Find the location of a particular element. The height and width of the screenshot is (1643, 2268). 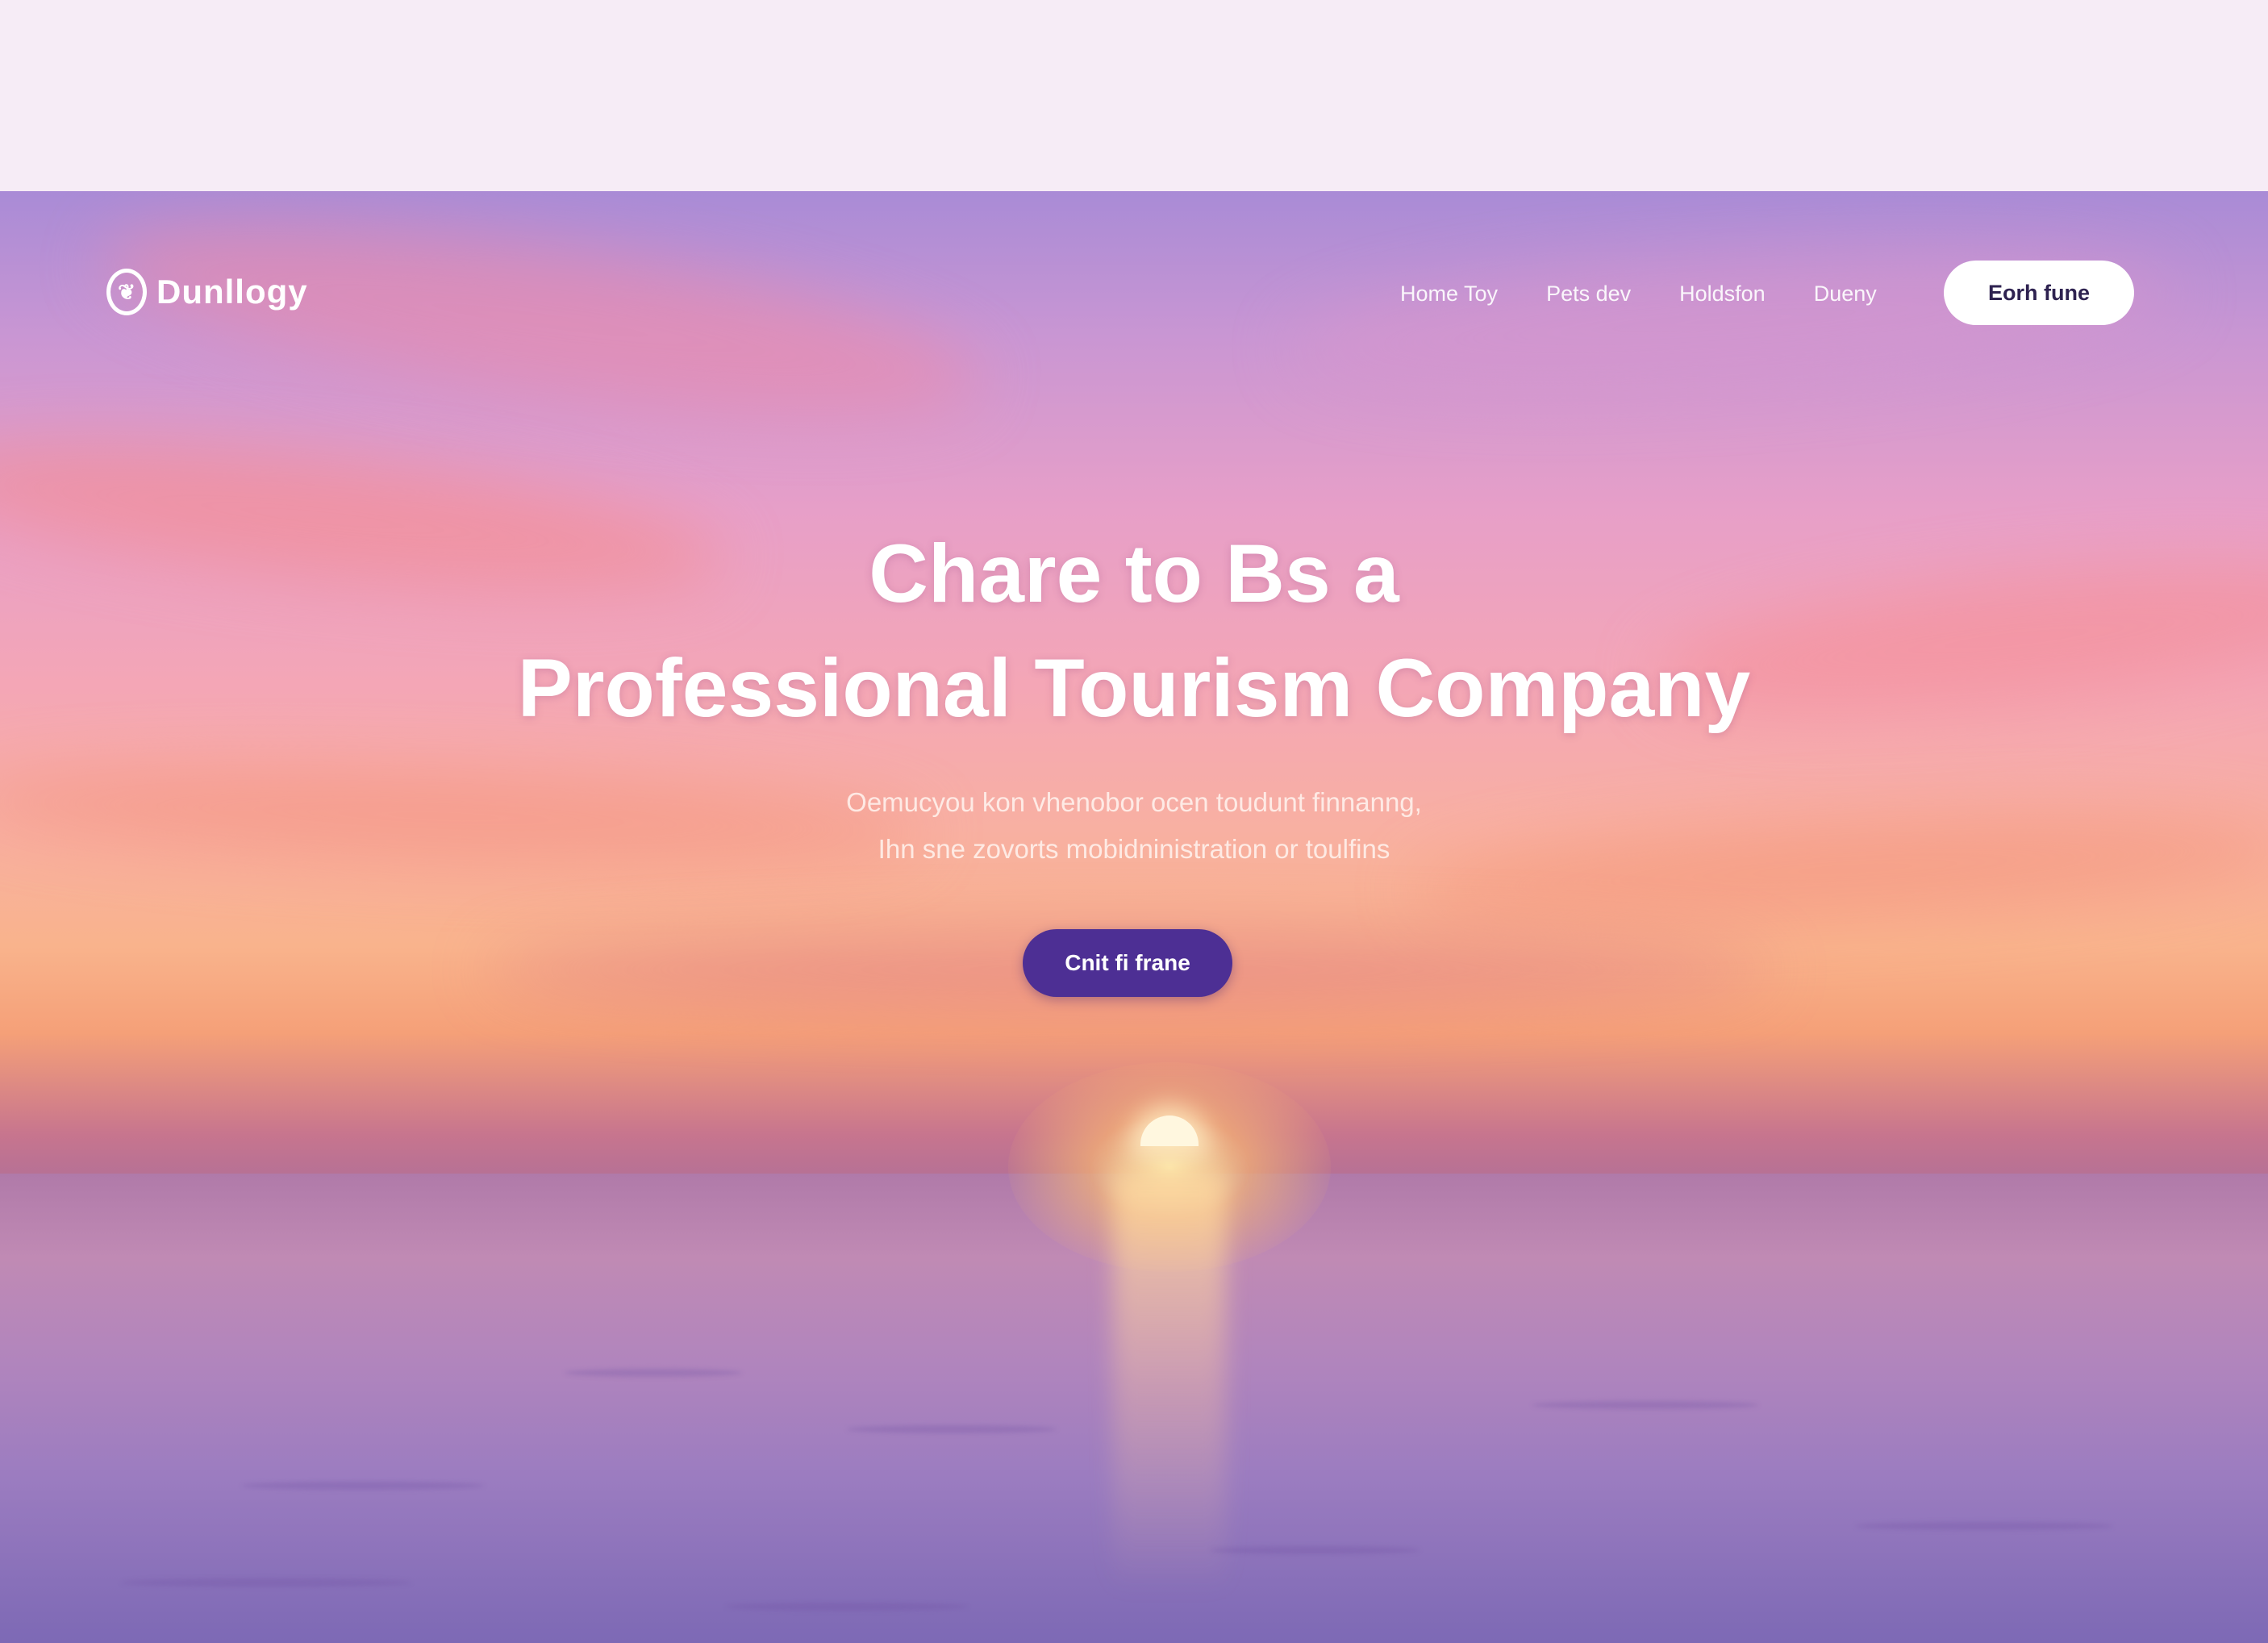

top-band is located at coordinates (1134, 95).